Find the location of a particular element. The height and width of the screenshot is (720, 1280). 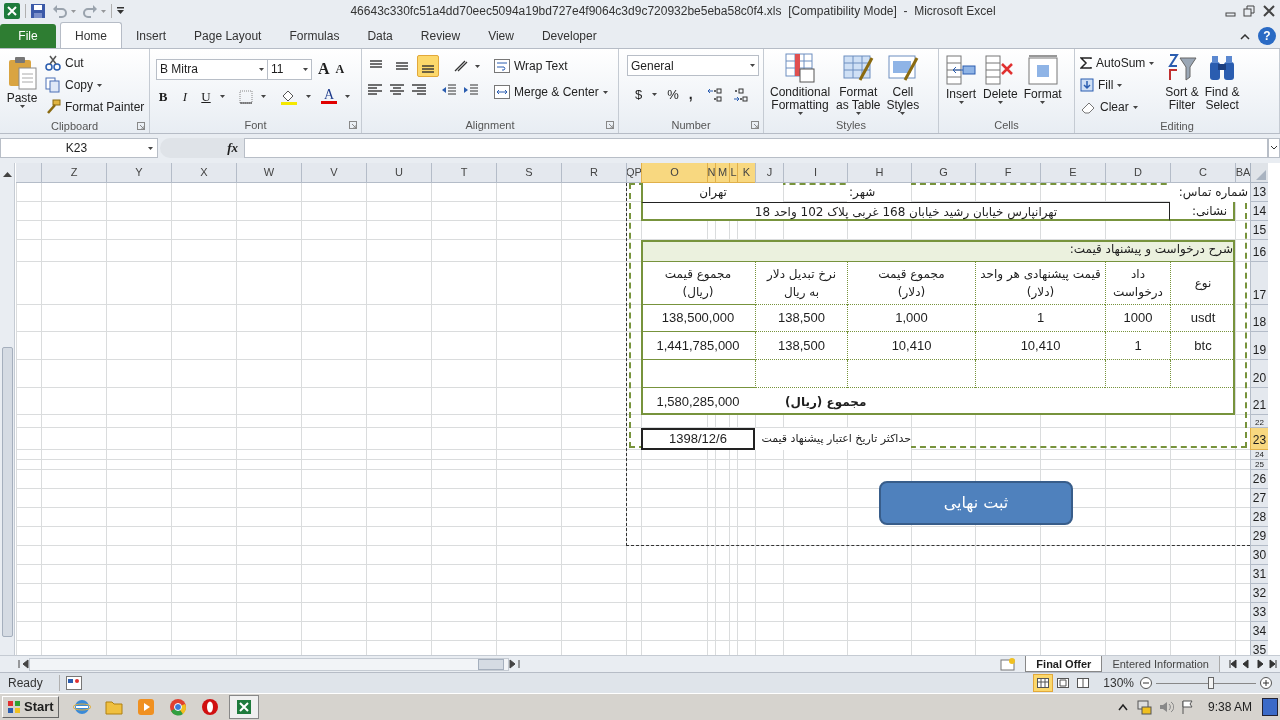

excel-taskbar-button is located at coordinates (243, 707).